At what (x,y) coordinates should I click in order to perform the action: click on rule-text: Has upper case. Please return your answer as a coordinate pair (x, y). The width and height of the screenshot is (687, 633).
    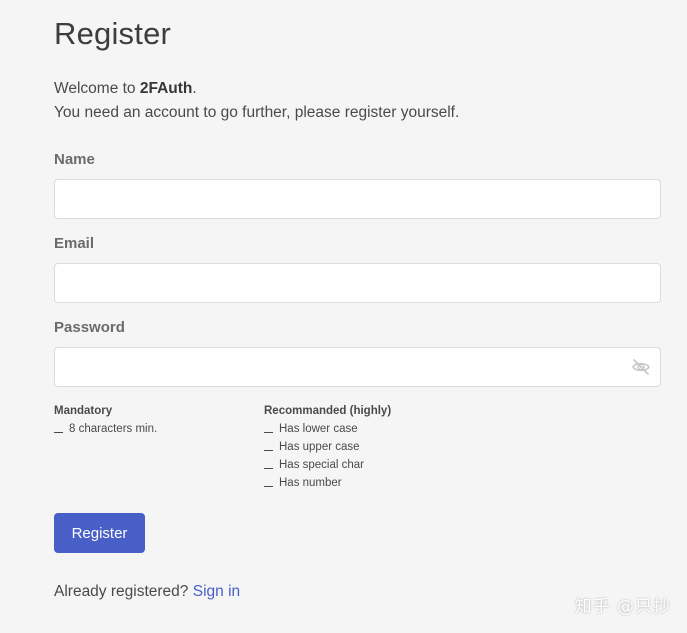
    Looking at the image, I should click on (319, 447).